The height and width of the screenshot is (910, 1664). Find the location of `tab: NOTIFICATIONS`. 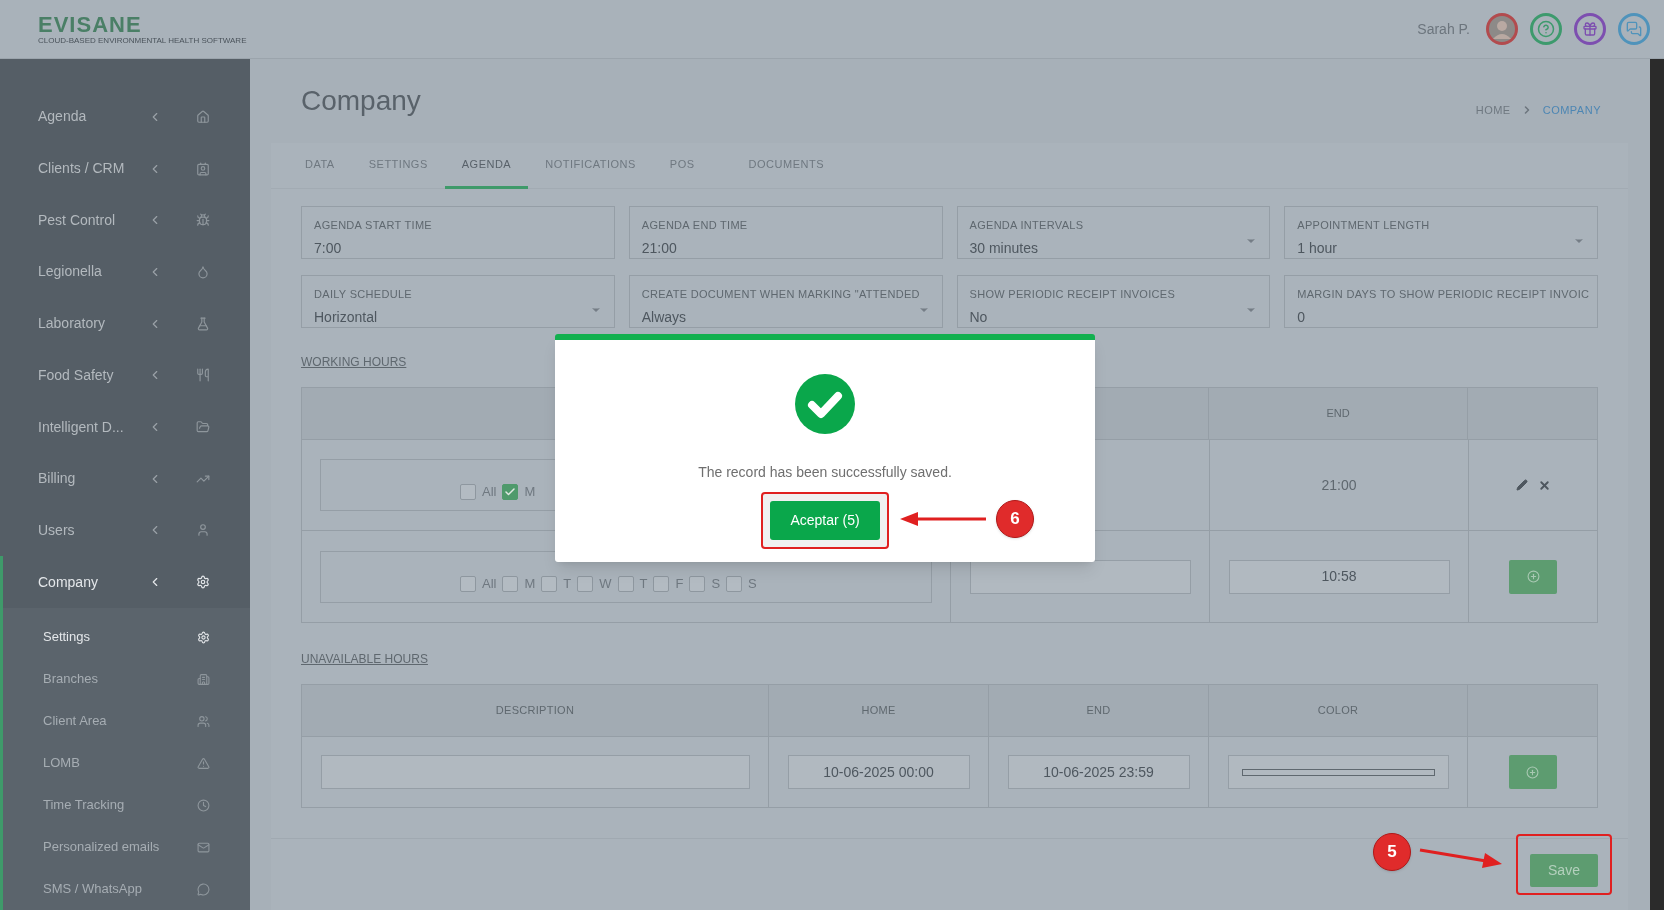

tab: NOTIFICATIONS is located at coordinates (590, 166).